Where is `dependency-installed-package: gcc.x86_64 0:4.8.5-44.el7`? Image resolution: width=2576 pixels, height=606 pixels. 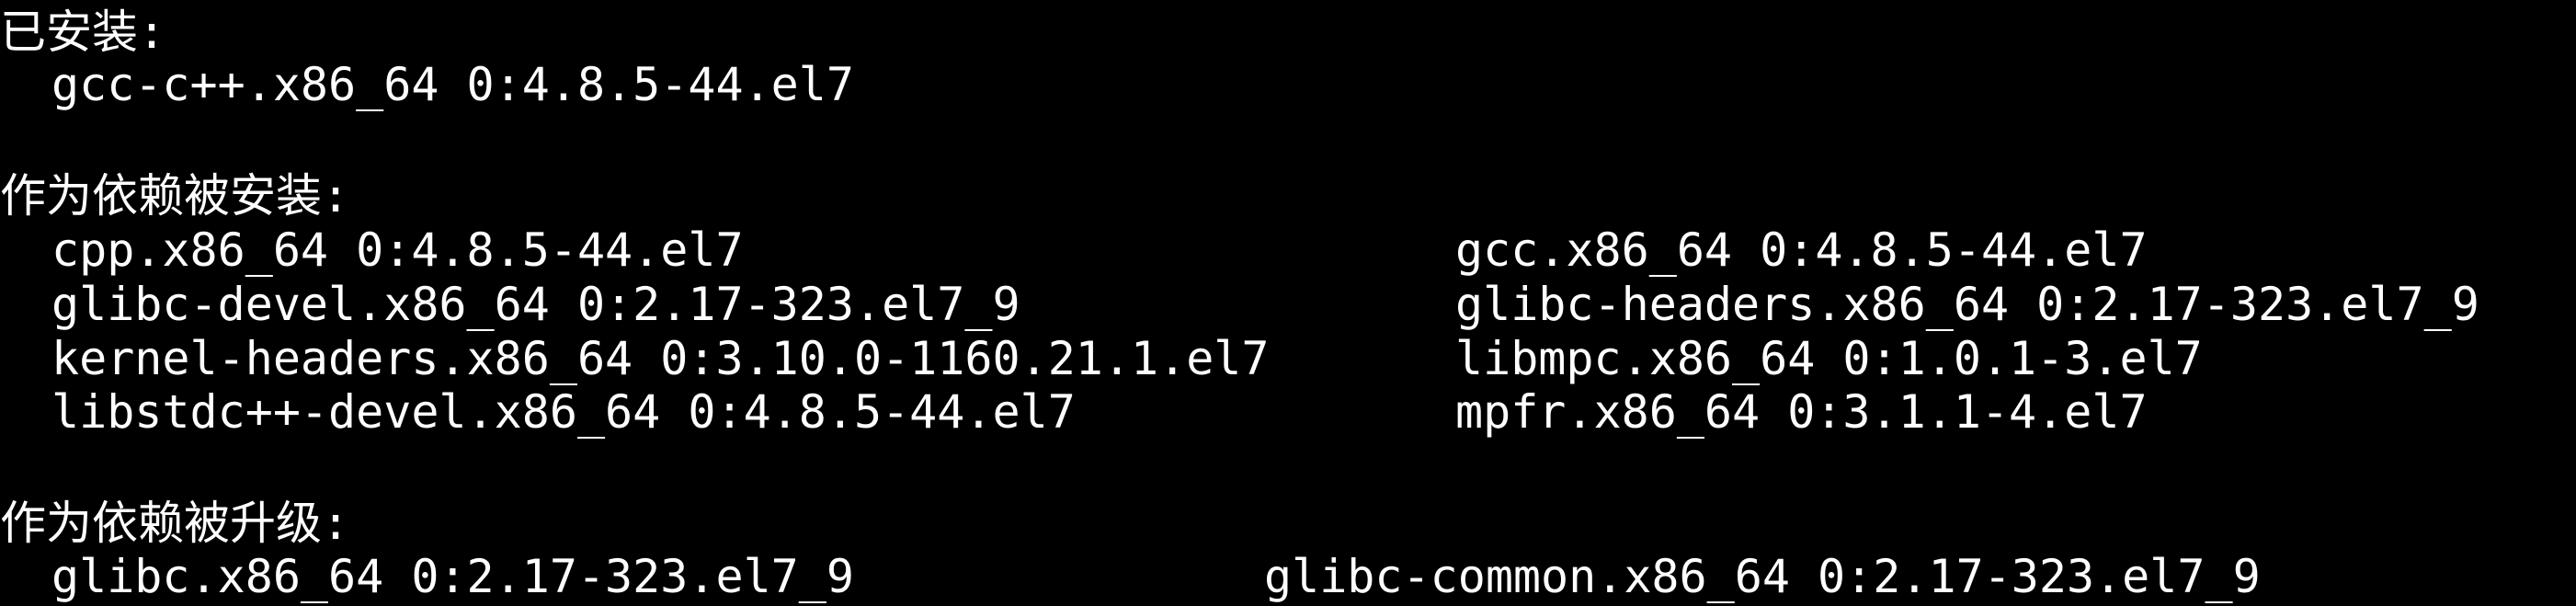
dependency-installed-package: gcc.x86_64 0:4.8.5-44.el7 is located at coordinates (1801, 250).